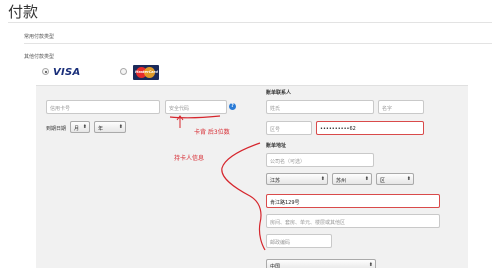 This screenshot has height=268, width=500. Describe the element at coordinates (189, 158) in the screenshot. I see `cardholder-annotation: 持卡人信息` at that location.